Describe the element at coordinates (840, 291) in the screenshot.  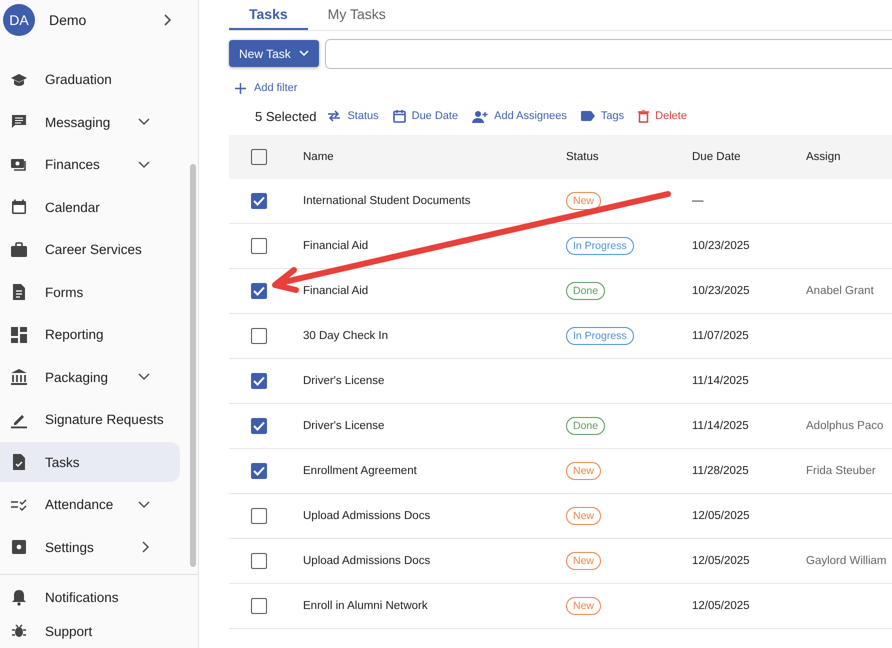
I see `table-cell: Anabel Grant` at that location.